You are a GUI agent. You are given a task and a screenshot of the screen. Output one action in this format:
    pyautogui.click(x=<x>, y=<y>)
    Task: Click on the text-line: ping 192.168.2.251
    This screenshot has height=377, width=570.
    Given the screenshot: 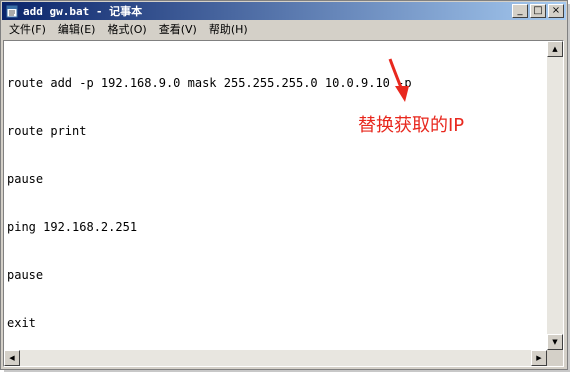 What is the action you would take?
    pyautogui.click(x=72, y=227)
    